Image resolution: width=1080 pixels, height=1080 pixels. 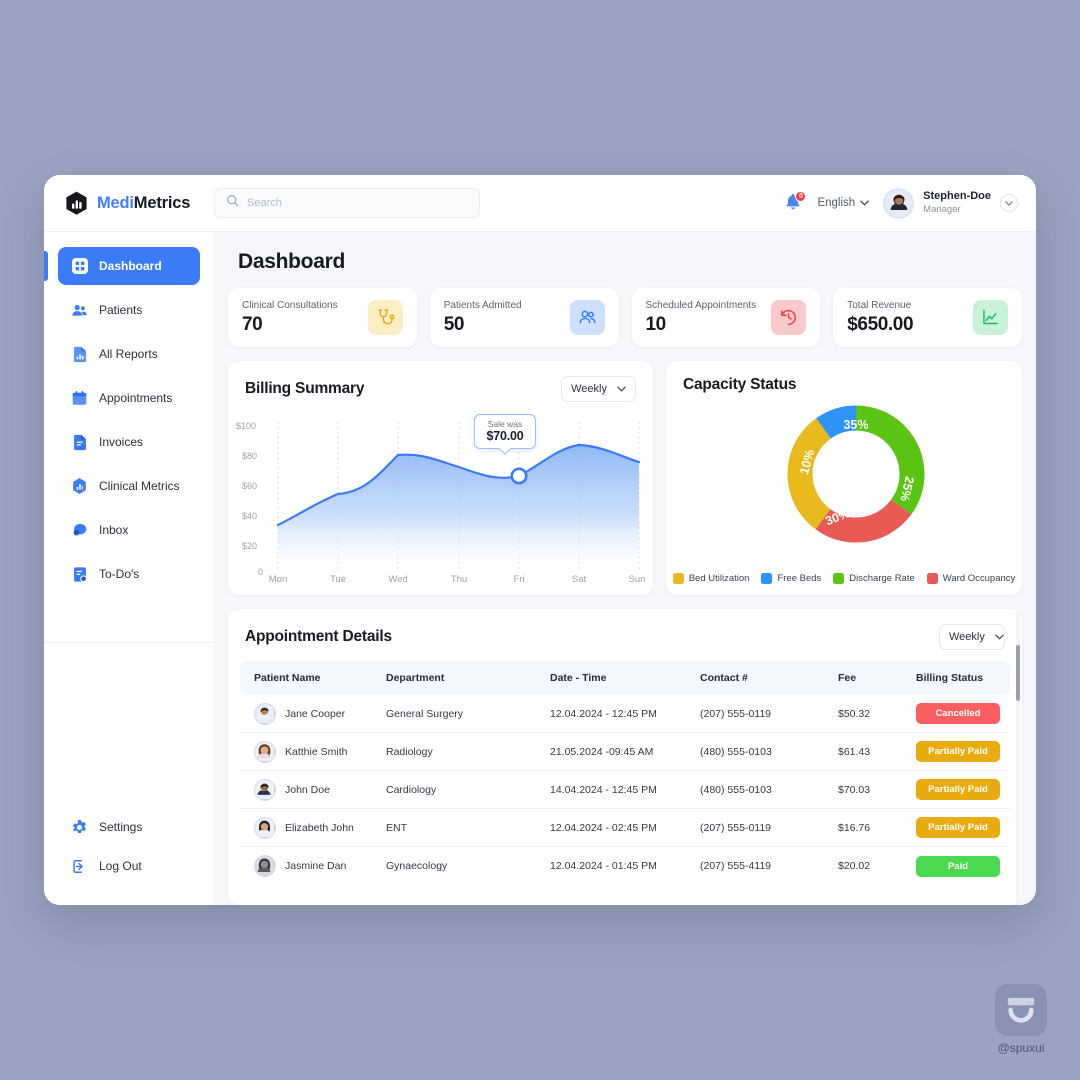 What do you see at coordinates (880, 324) in the screenshot?
I see `kpi-value: $650.00` at bounding box center [880, 324].